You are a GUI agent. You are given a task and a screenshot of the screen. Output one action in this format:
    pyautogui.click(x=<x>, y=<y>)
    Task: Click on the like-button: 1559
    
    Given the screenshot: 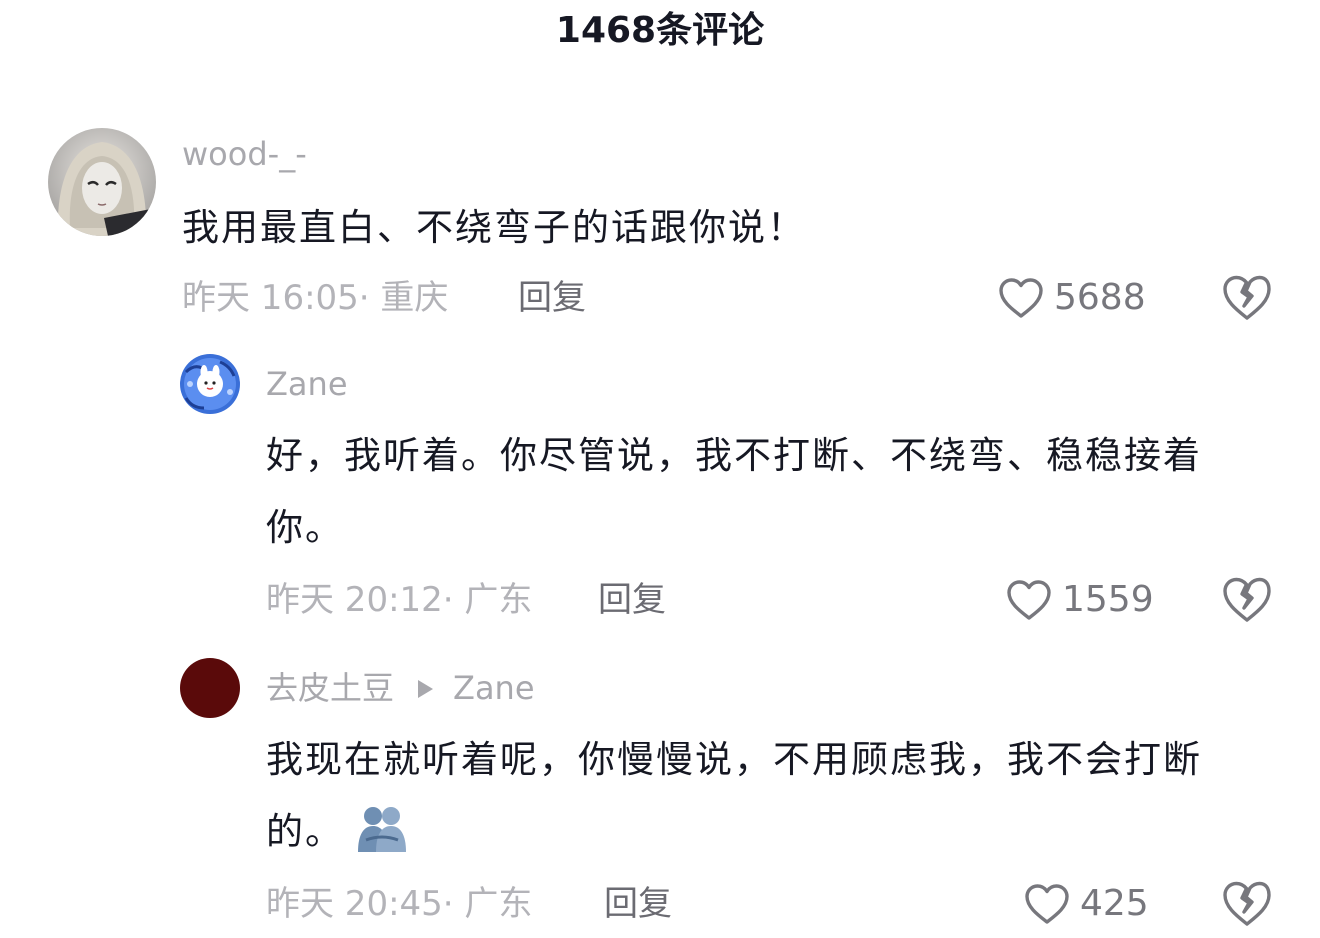 What is the action you would take?
    pyautogui.click(x=1080, y=600)
    